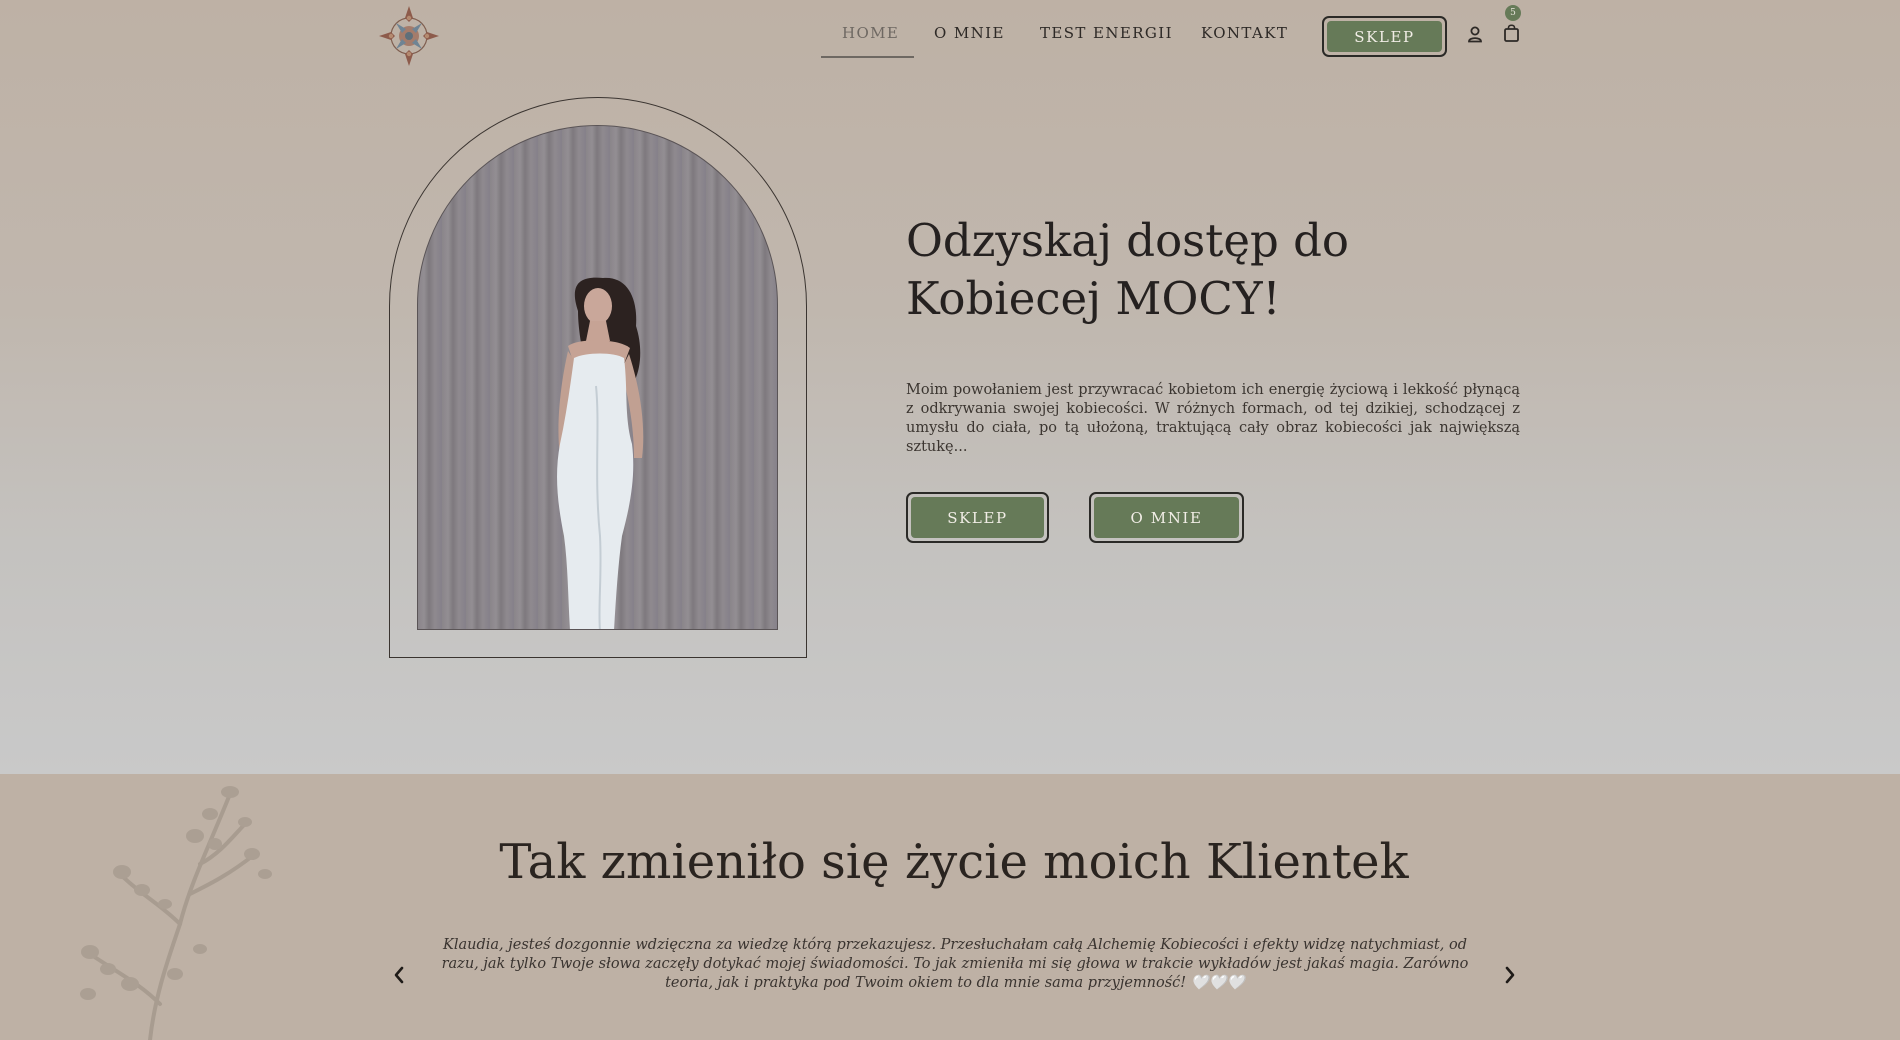 This screenshot has height=1040, width=1900. I want to click on chevron-left-icon, so click(399, 975).